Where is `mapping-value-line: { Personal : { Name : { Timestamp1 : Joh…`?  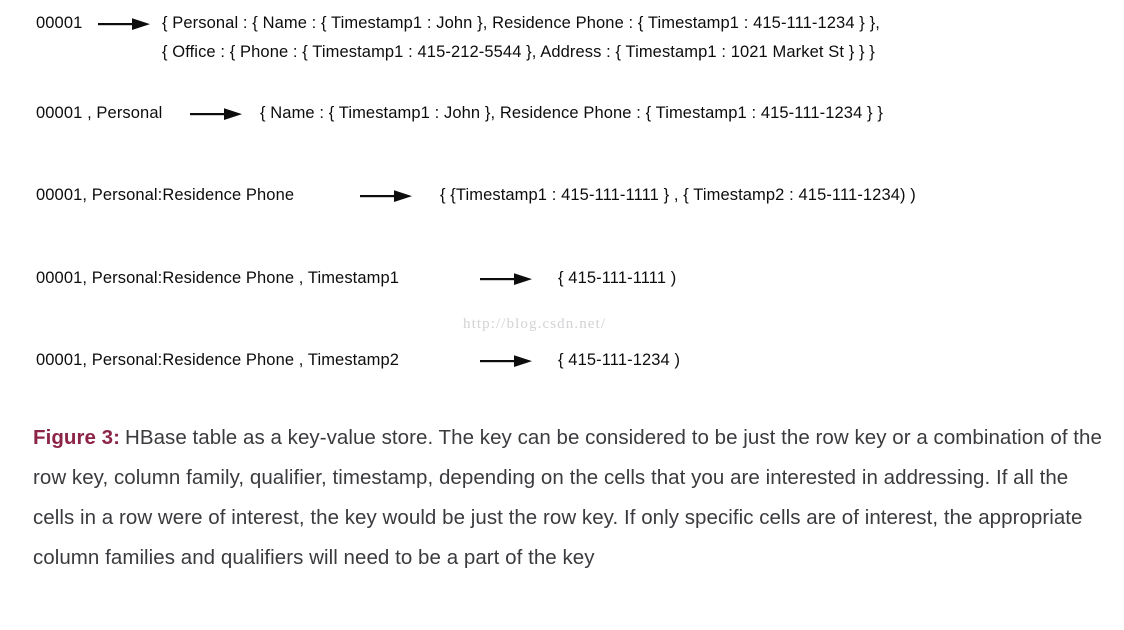
mapping-value-line: { Personal : { Name : { Timestamp1 : Joh… is located at coordinates (521, 23).